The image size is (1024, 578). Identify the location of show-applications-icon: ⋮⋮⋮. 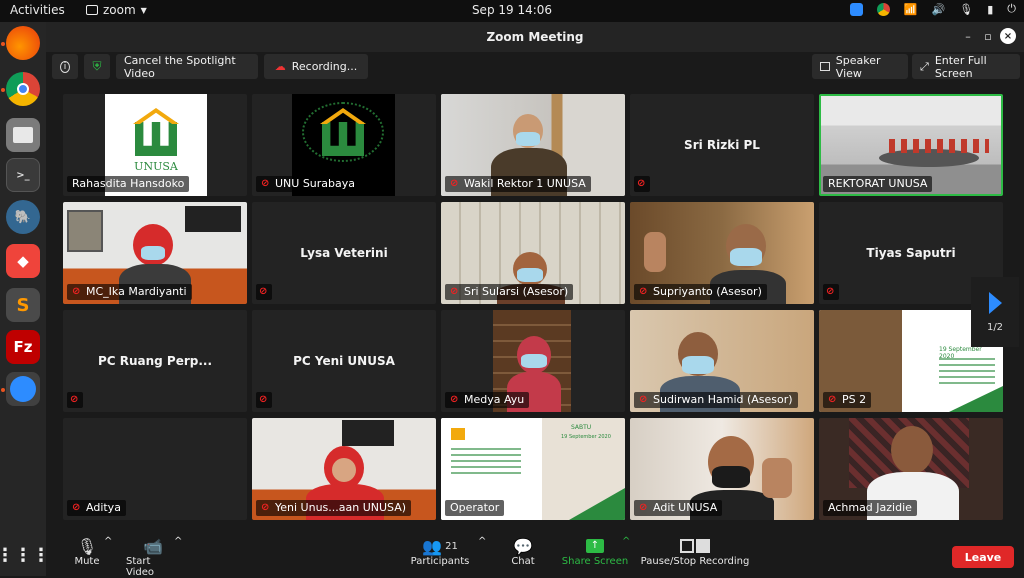
(25, 555).